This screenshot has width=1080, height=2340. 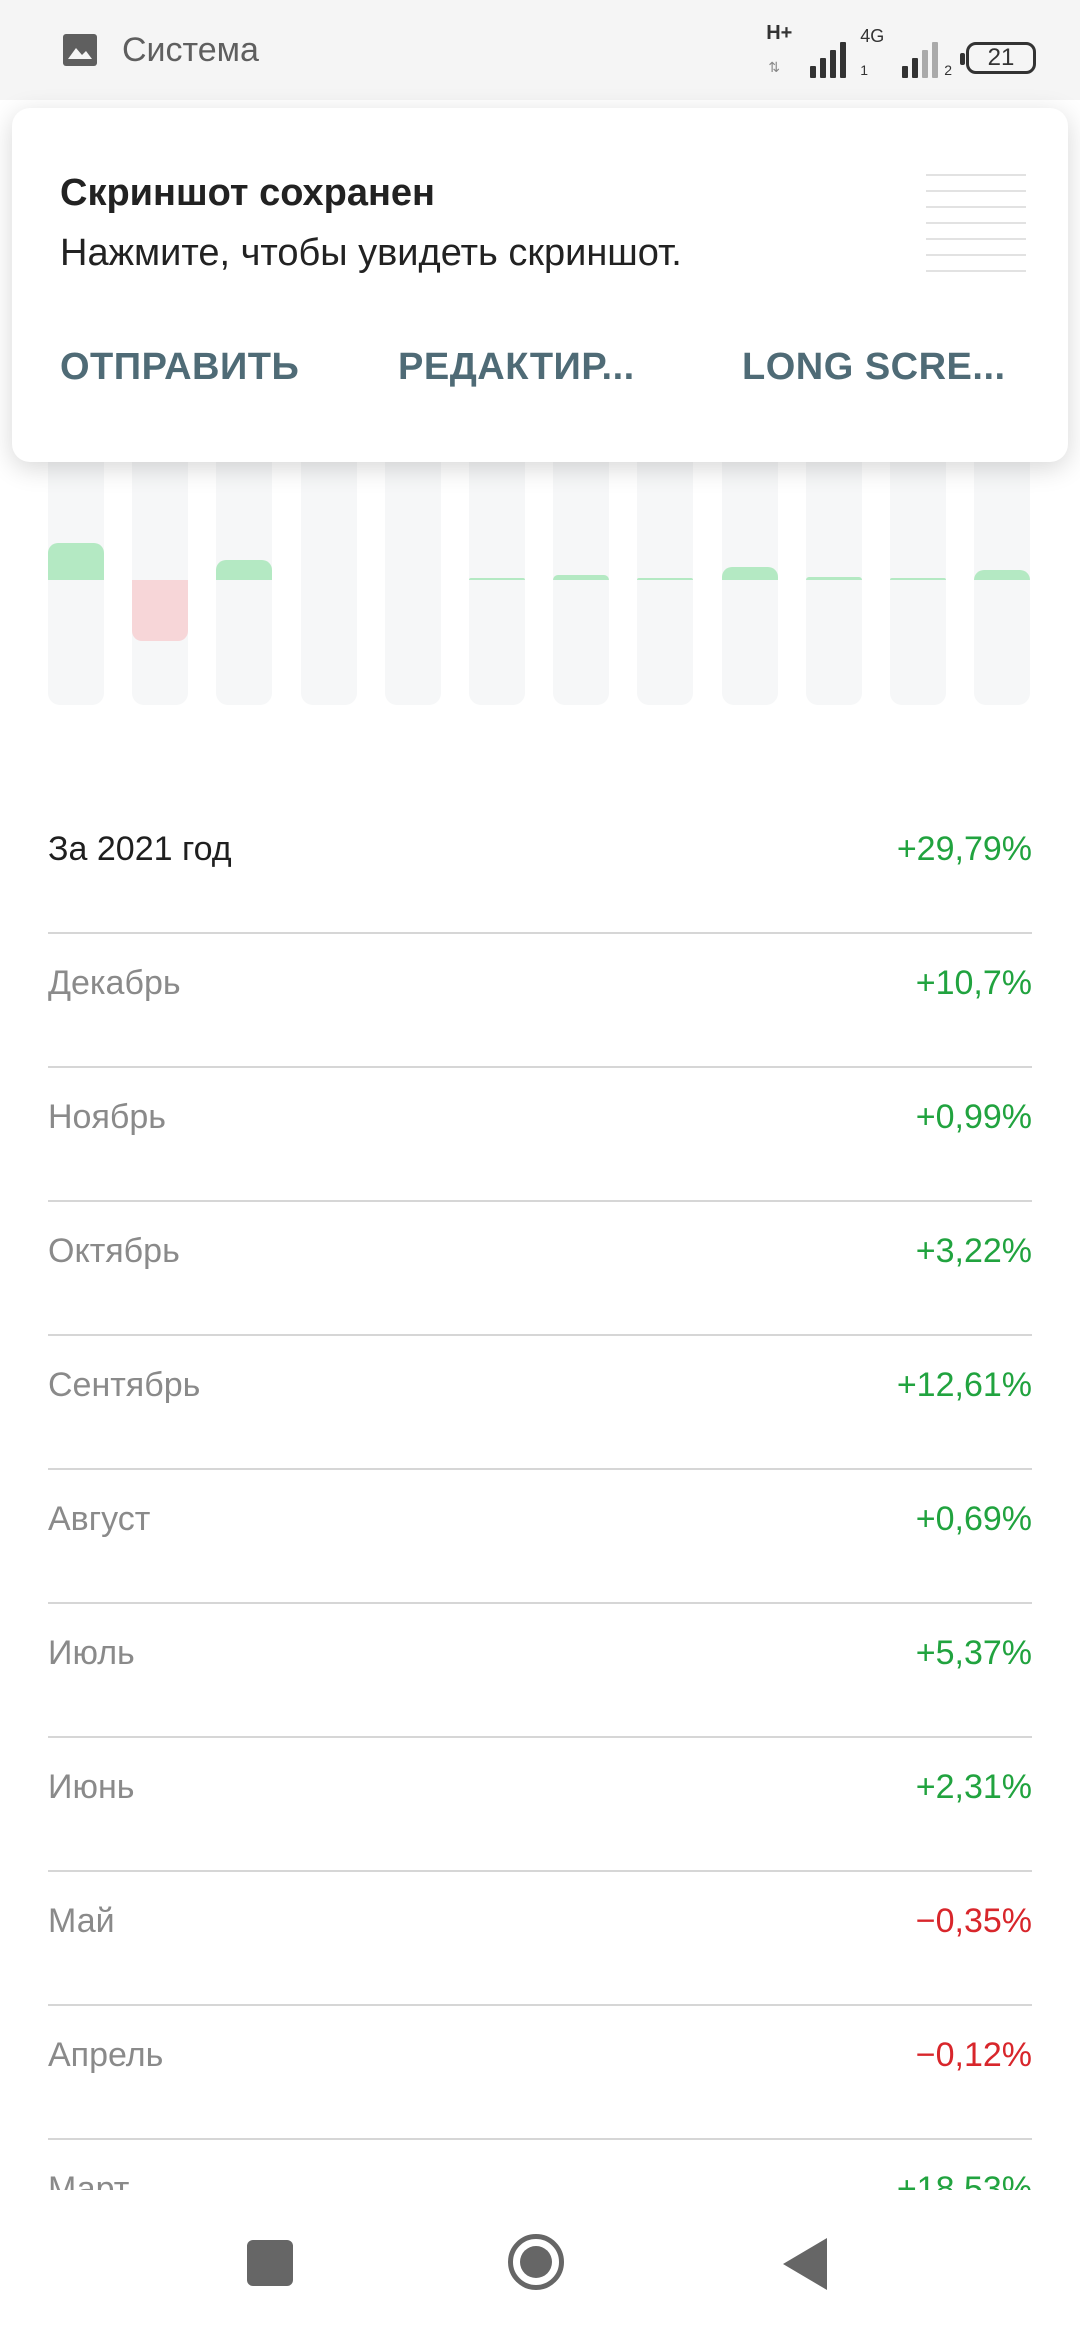 What do you see at coordinates (114, 983) in the screenshot?
I see `month-label: Декабрь` at bounding box center [114, 983].